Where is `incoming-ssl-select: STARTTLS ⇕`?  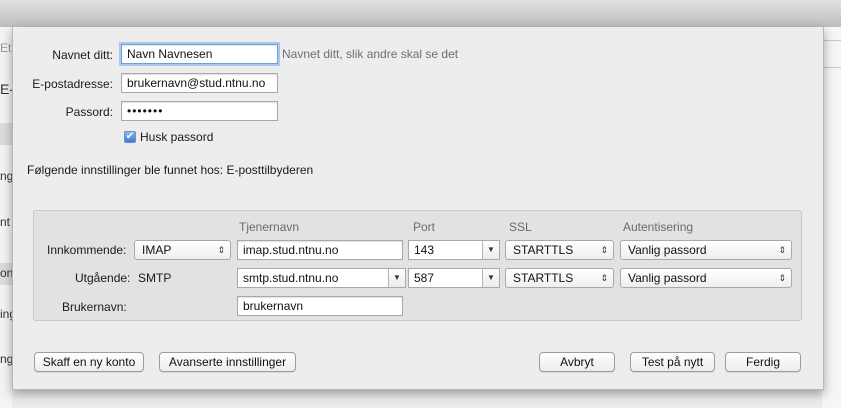 incoming-ssl-select: STARTTLS ⇕ is located at coordinates (559, 250).